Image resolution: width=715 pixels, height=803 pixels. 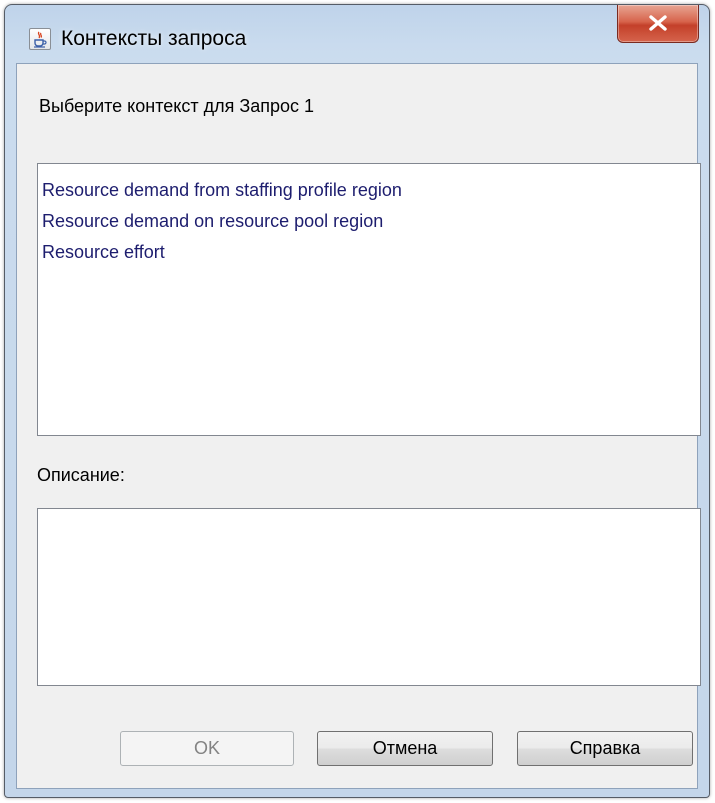 What do you see at coordinates (357, 34) in the screenshot?
I see `title-bar: Контексты запроса` at bounding box center [357, 34].